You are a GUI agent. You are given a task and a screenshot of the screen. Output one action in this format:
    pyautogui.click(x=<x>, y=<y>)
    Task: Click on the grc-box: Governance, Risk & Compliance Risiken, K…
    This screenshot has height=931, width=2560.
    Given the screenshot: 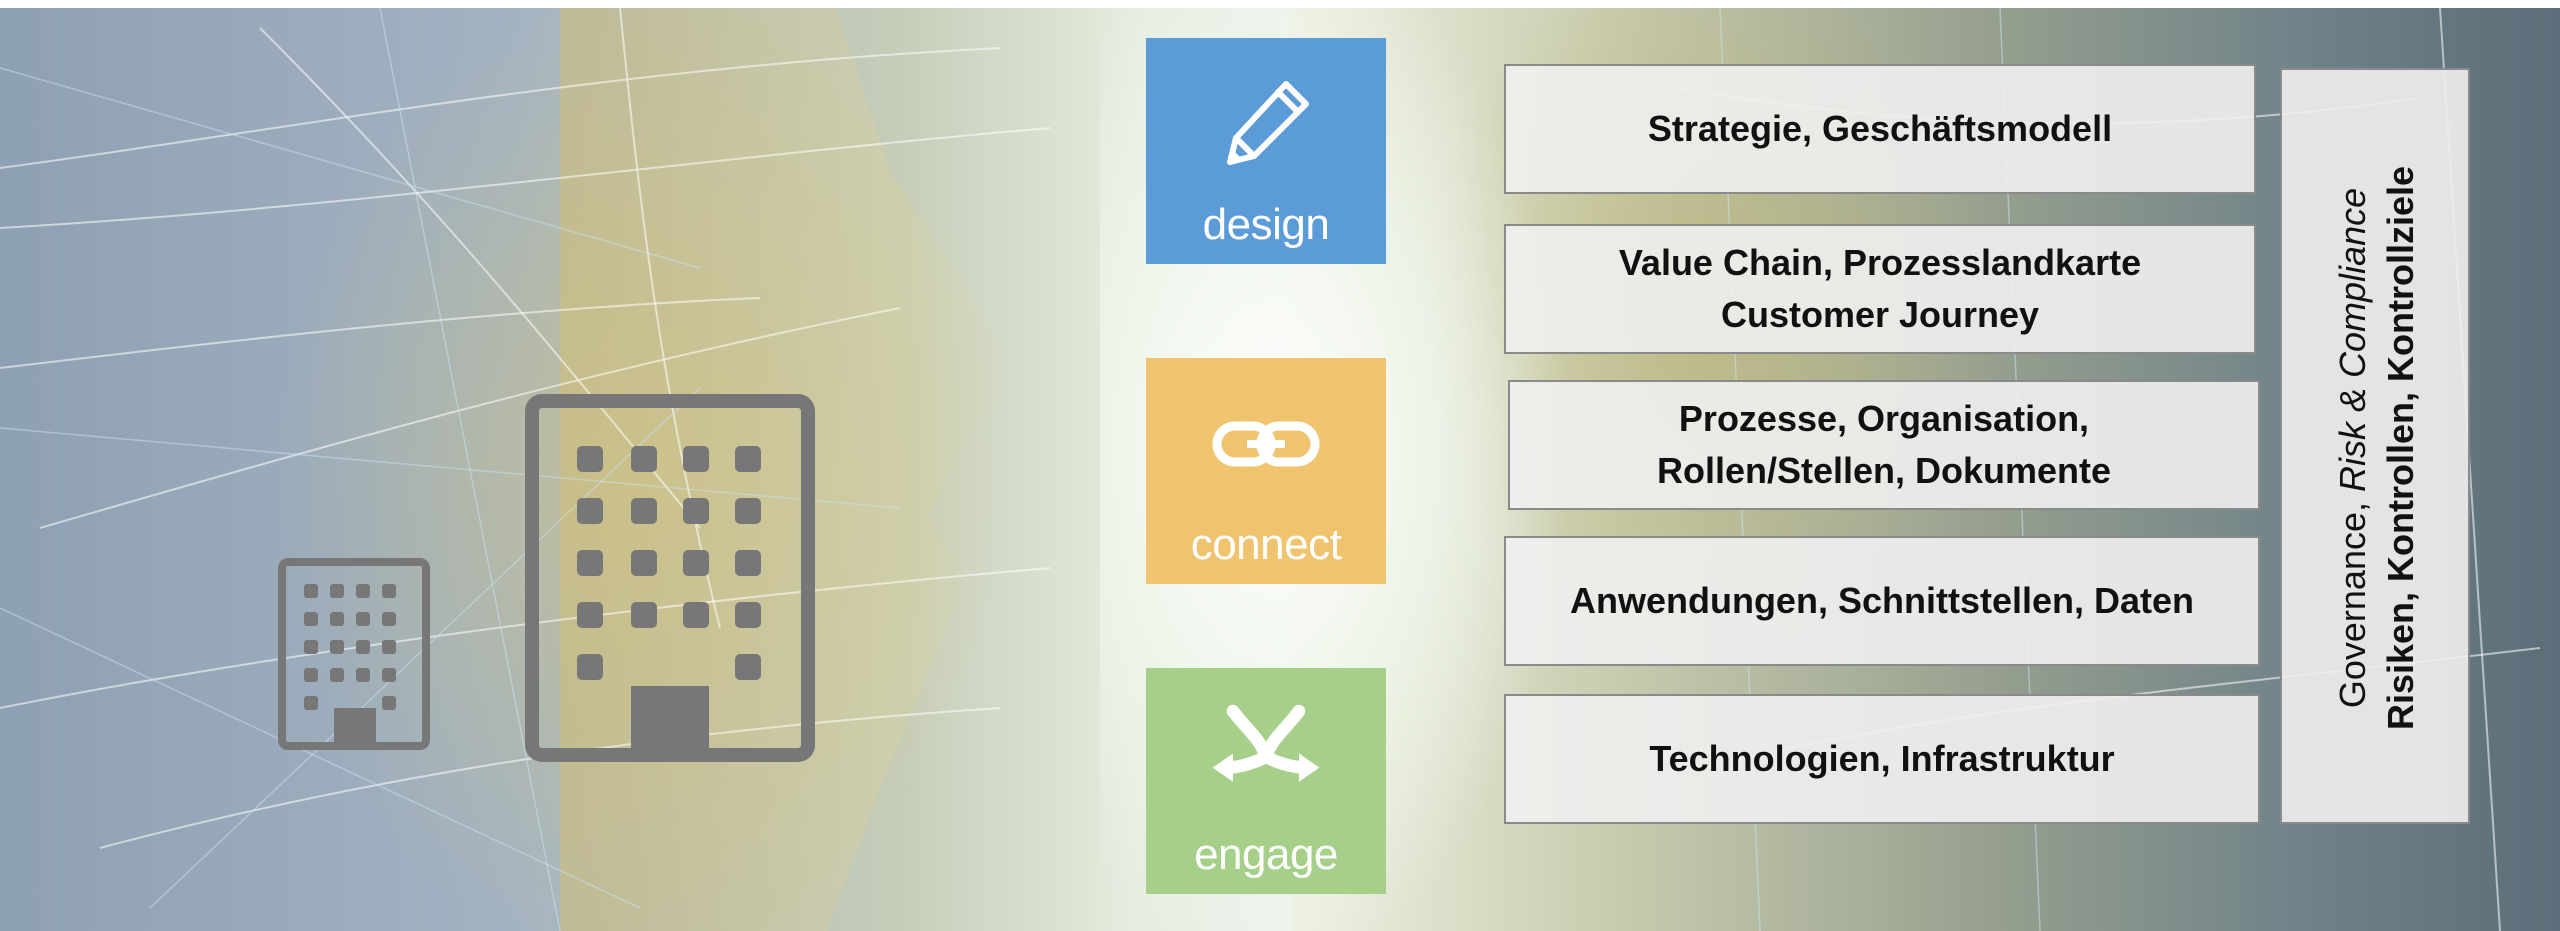 What is the action you would take?
    pyautogui.click(x=2375, y=446)
    